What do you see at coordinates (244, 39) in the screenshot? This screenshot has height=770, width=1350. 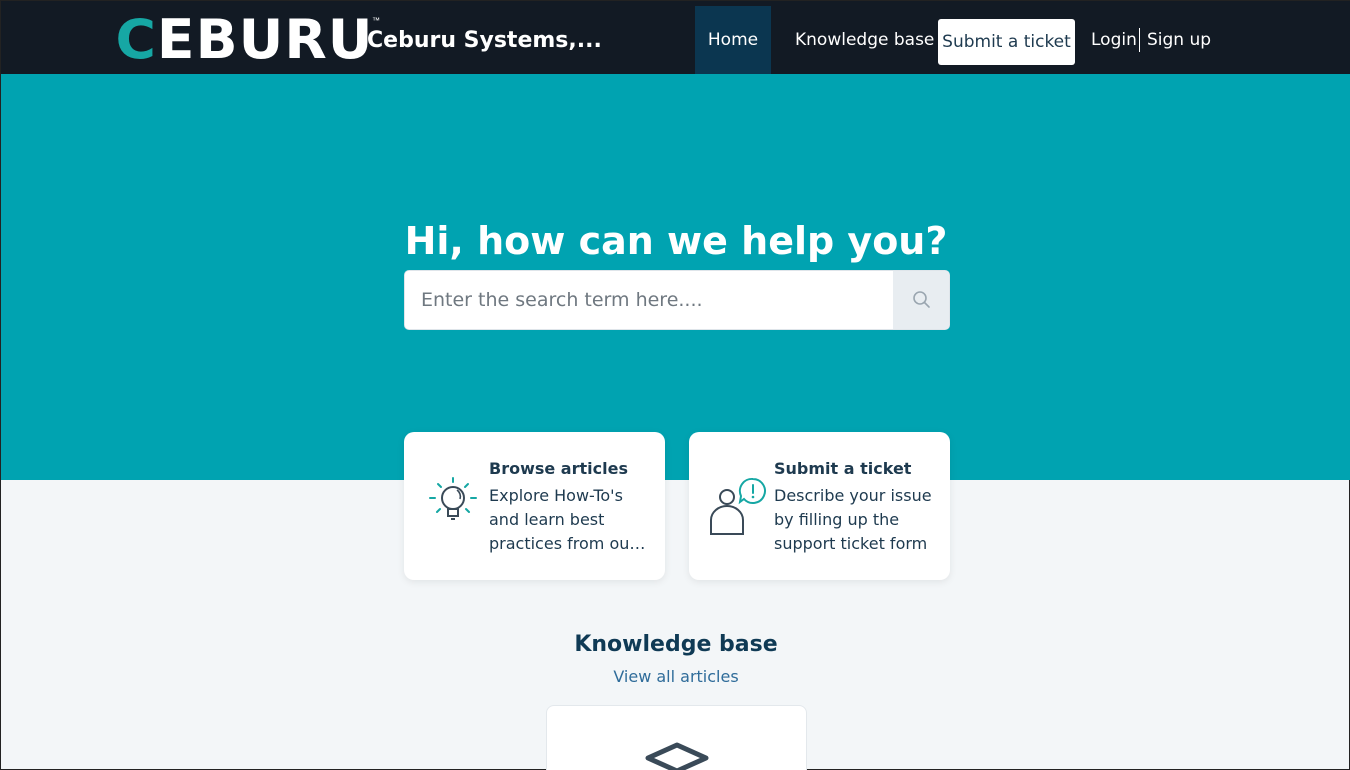 I see `logo-wordmark: CEBURU` at bounding box center [244, 39].